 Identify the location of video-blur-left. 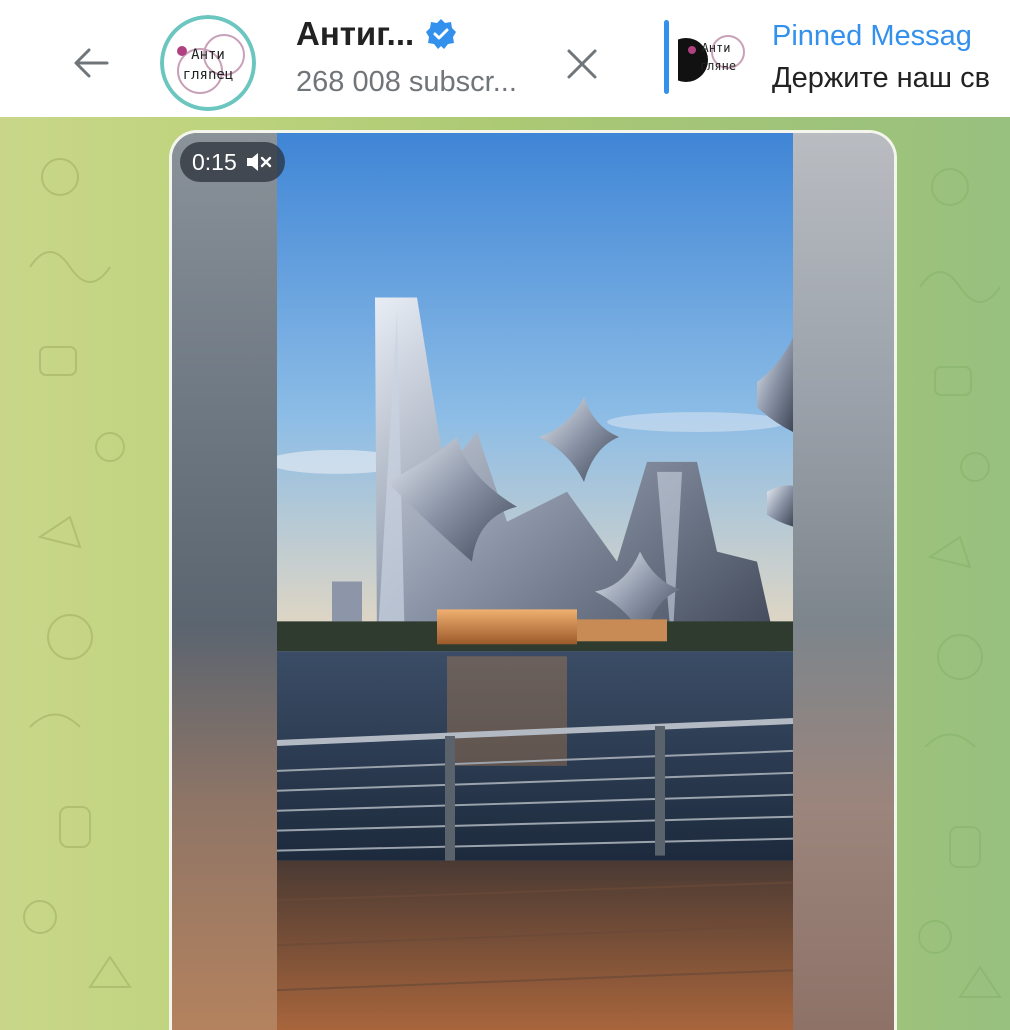
(226, 581).